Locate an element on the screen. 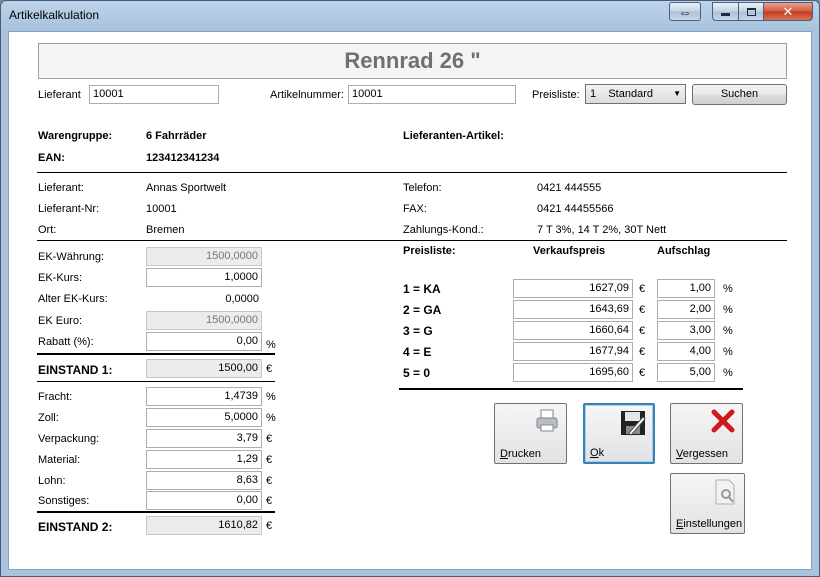  price-row-label: 1 = KA is located at coordinates (422, 289).